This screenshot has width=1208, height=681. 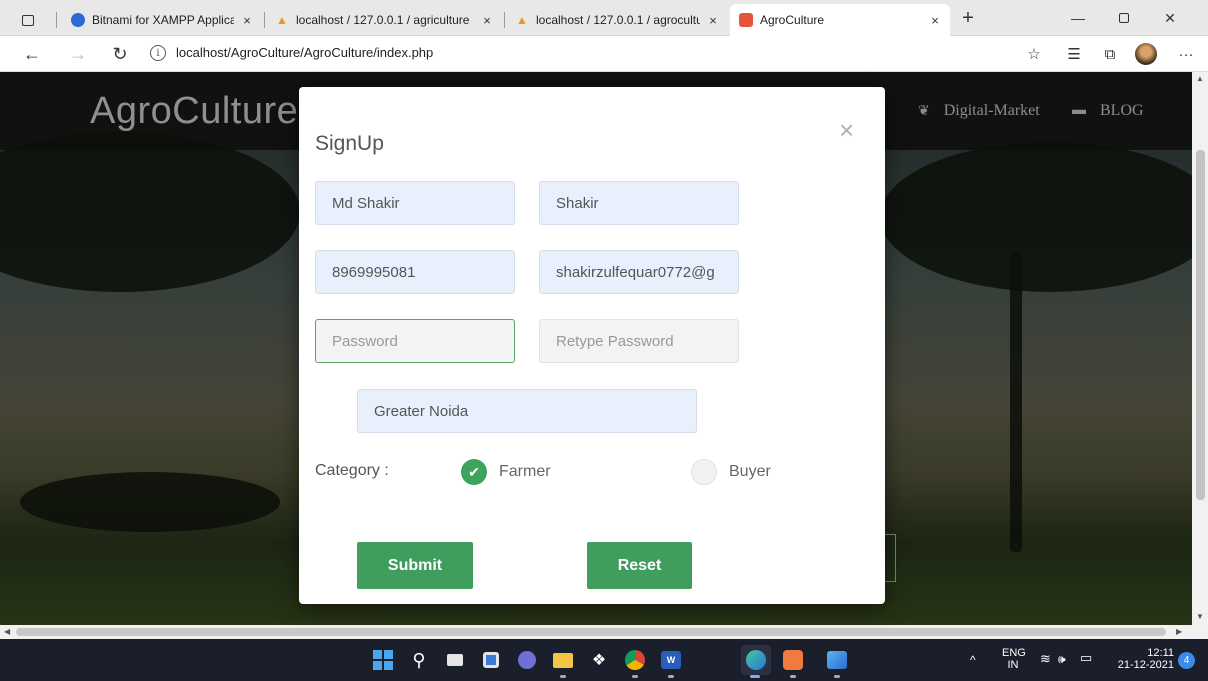 What do you see at coordinates (639, 272) in the screenshot?
I see `email-field: shakirzulfequar0772@g` at bounding box center [639, 272].